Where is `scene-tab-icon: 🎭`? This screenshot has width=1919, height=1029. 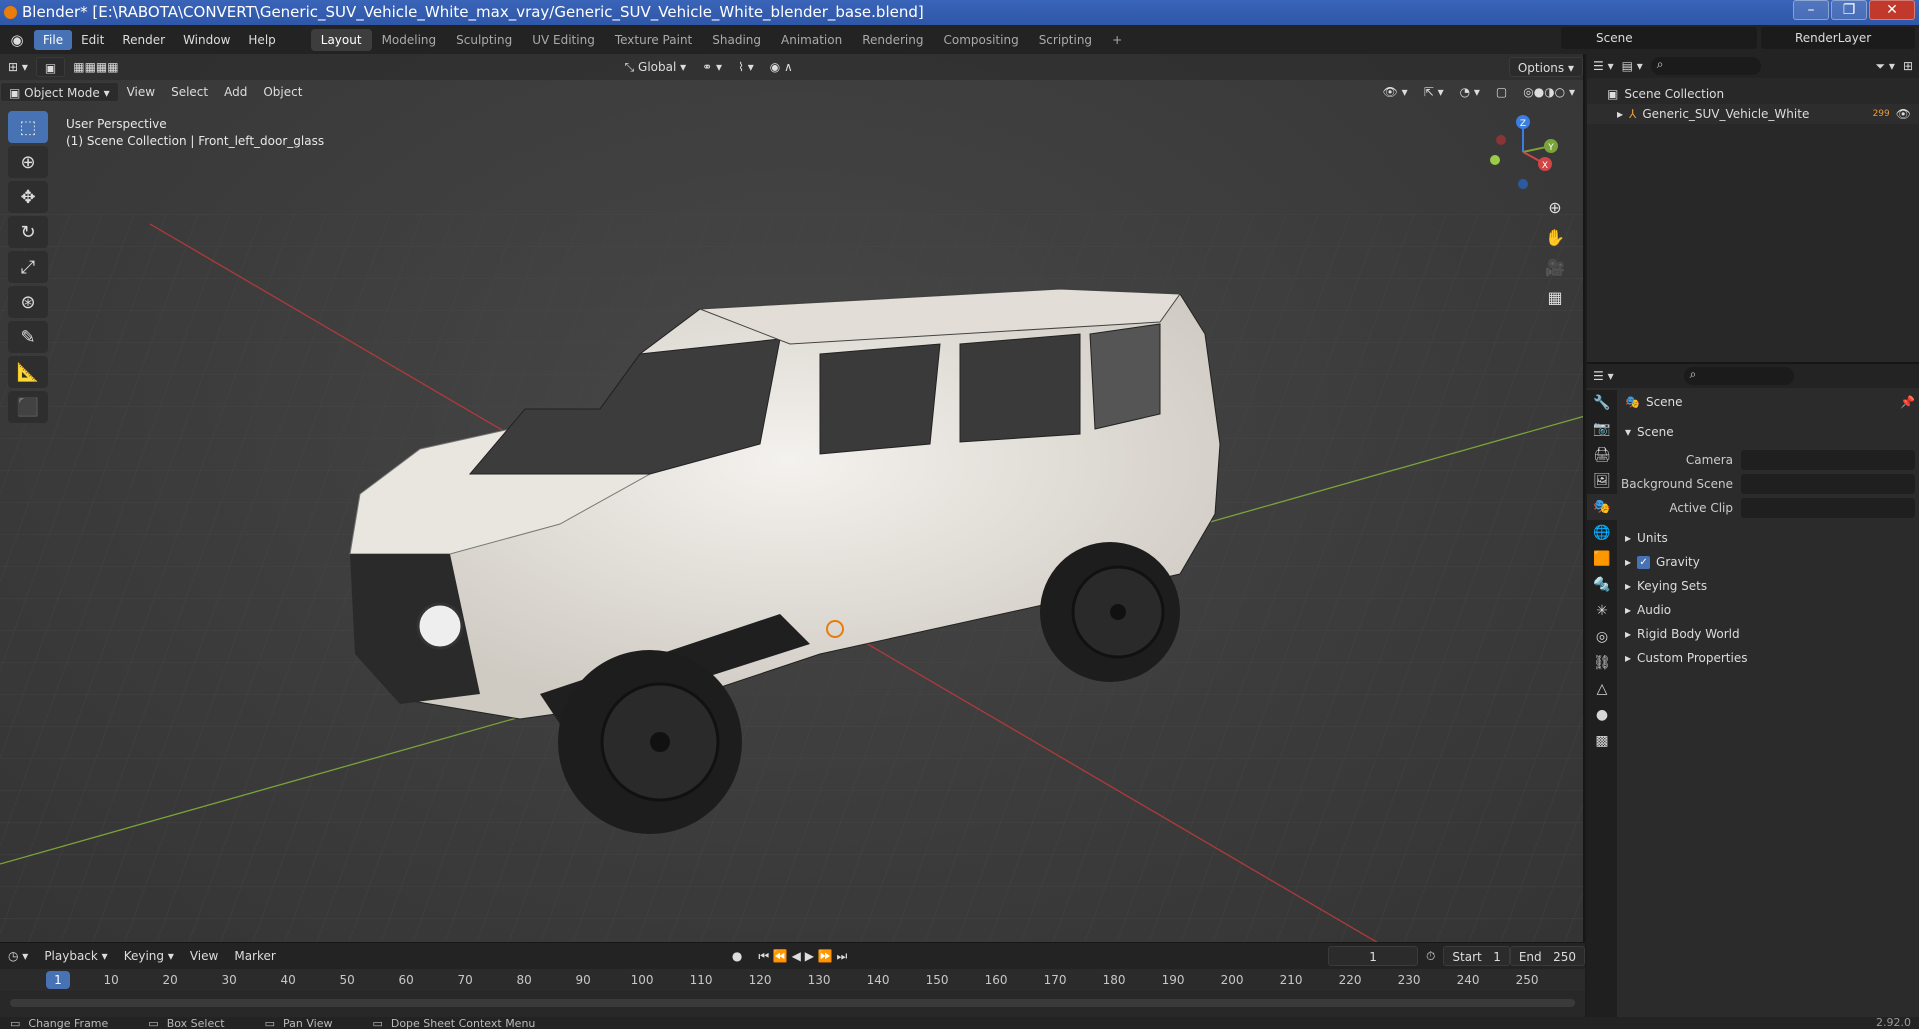
scene-tab-icon: 🎭 is located at coordinates (1602, 507).